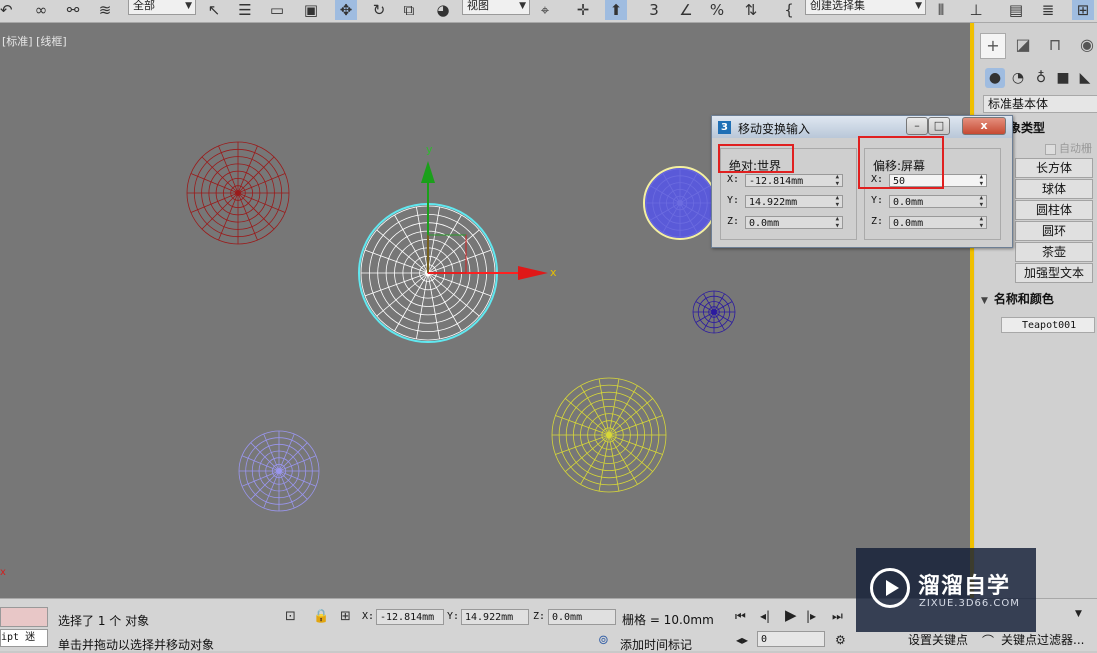  I want to click on absolute-y-spinner: 14.922mm ▴ ▾, so click(794, 202).